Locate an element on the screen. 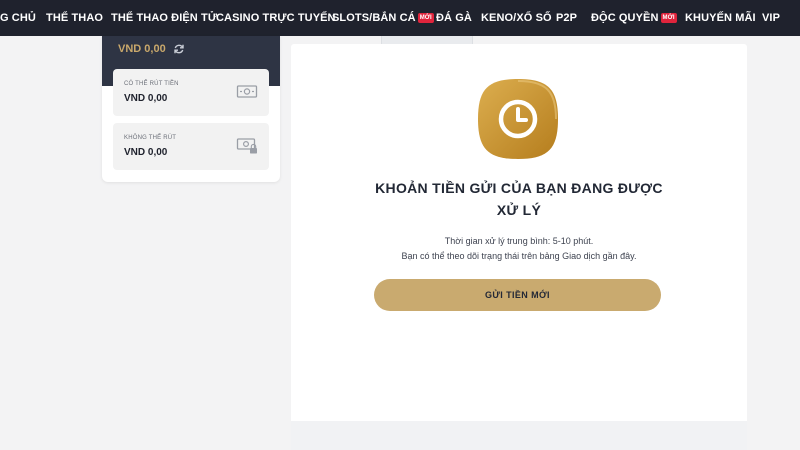 The height and width of the screenshot is (450, 800). panel-tab-strip is located at coordinates (427, 40).